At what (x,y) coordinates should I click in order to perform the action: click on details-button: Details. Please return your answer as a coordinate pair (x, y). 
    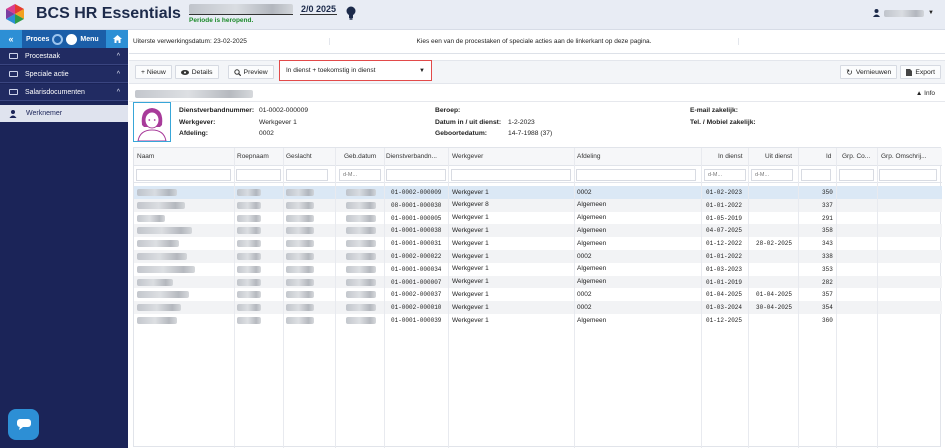
    Looking at the image, I should click on (196, 72).